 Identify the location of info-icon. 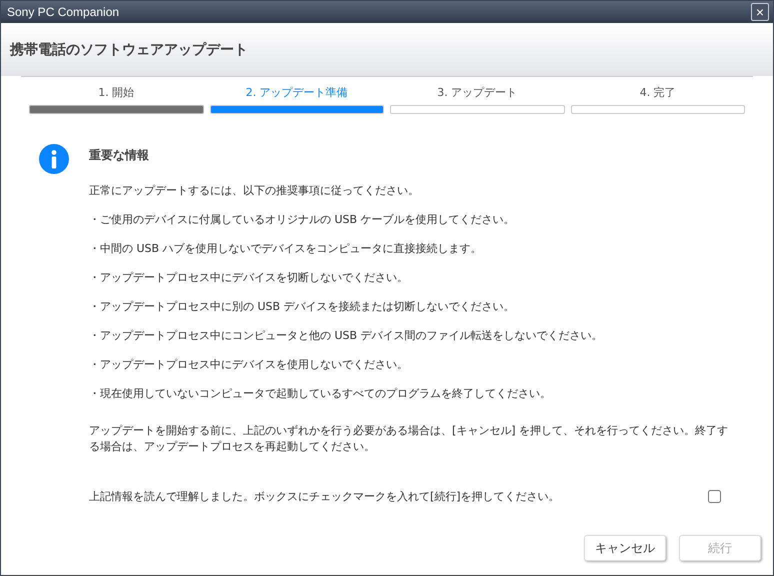
(54, 159).